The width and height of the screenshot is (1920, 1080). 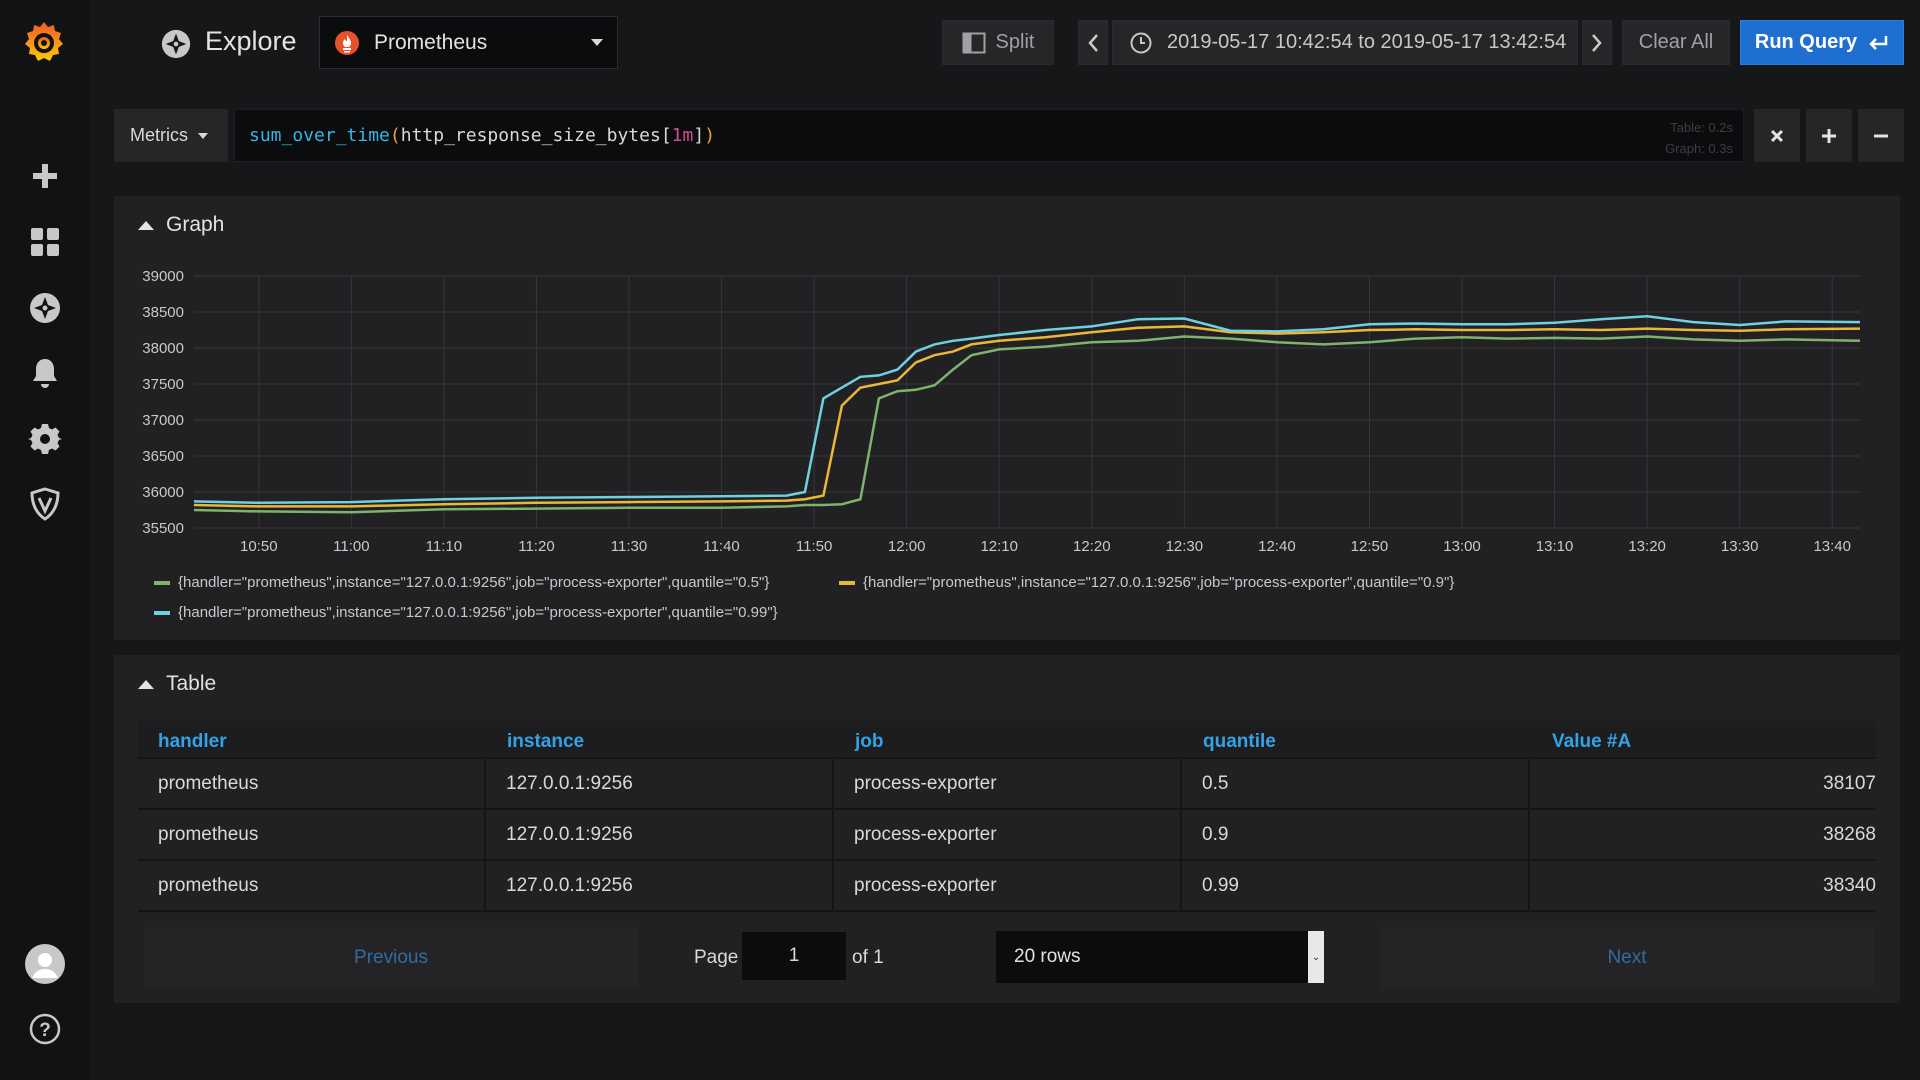 I want to click on time-forward-button, so click(x=1597, y=42).